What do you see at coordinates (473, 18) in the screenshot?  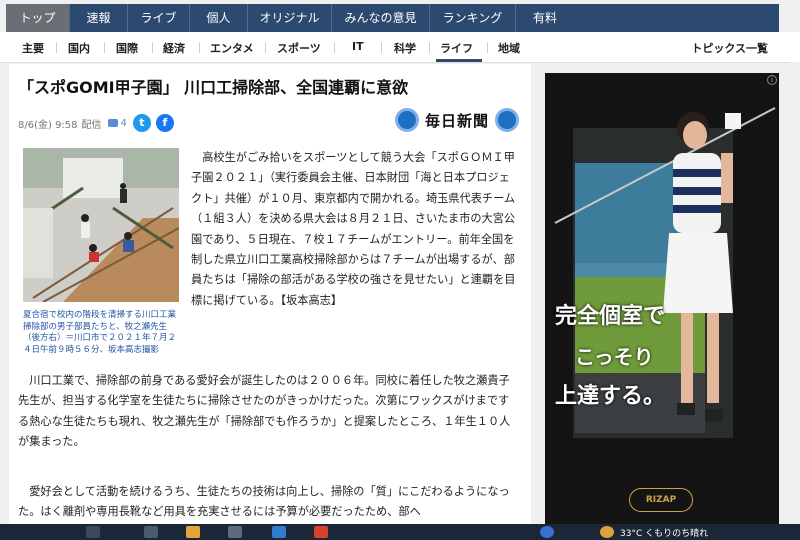 I see `tab-ranking: ランキング` at bounding box center [473, 18].